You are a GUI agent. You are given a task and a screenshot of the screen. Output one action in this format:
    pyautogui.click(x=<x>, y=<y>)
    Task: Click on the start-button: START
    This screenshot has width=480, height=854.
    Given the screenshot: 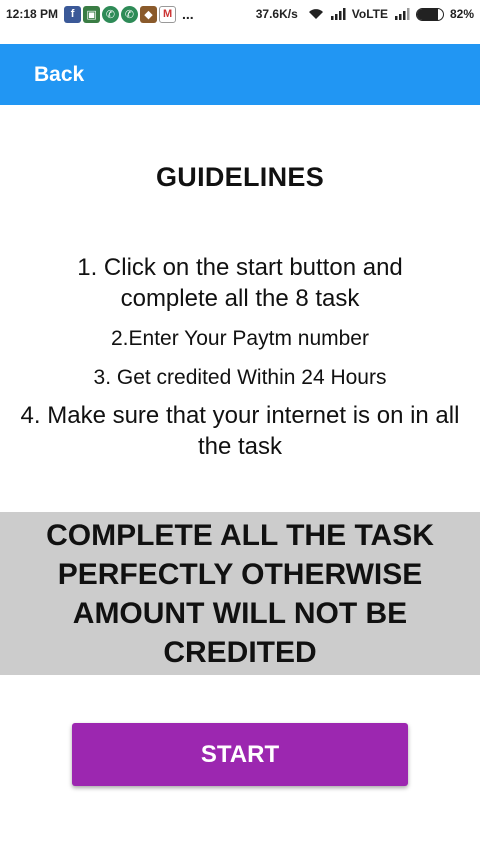 What is the action you would take?
    pyautogui.click(x=240, y=754)
    